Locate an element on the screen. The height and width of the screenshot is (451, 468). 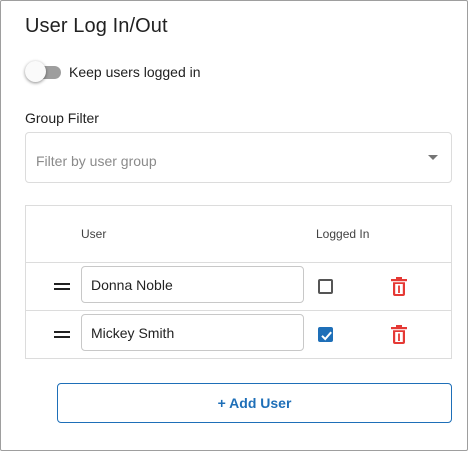
checkmark-icon is located at coordinates (326, 336).